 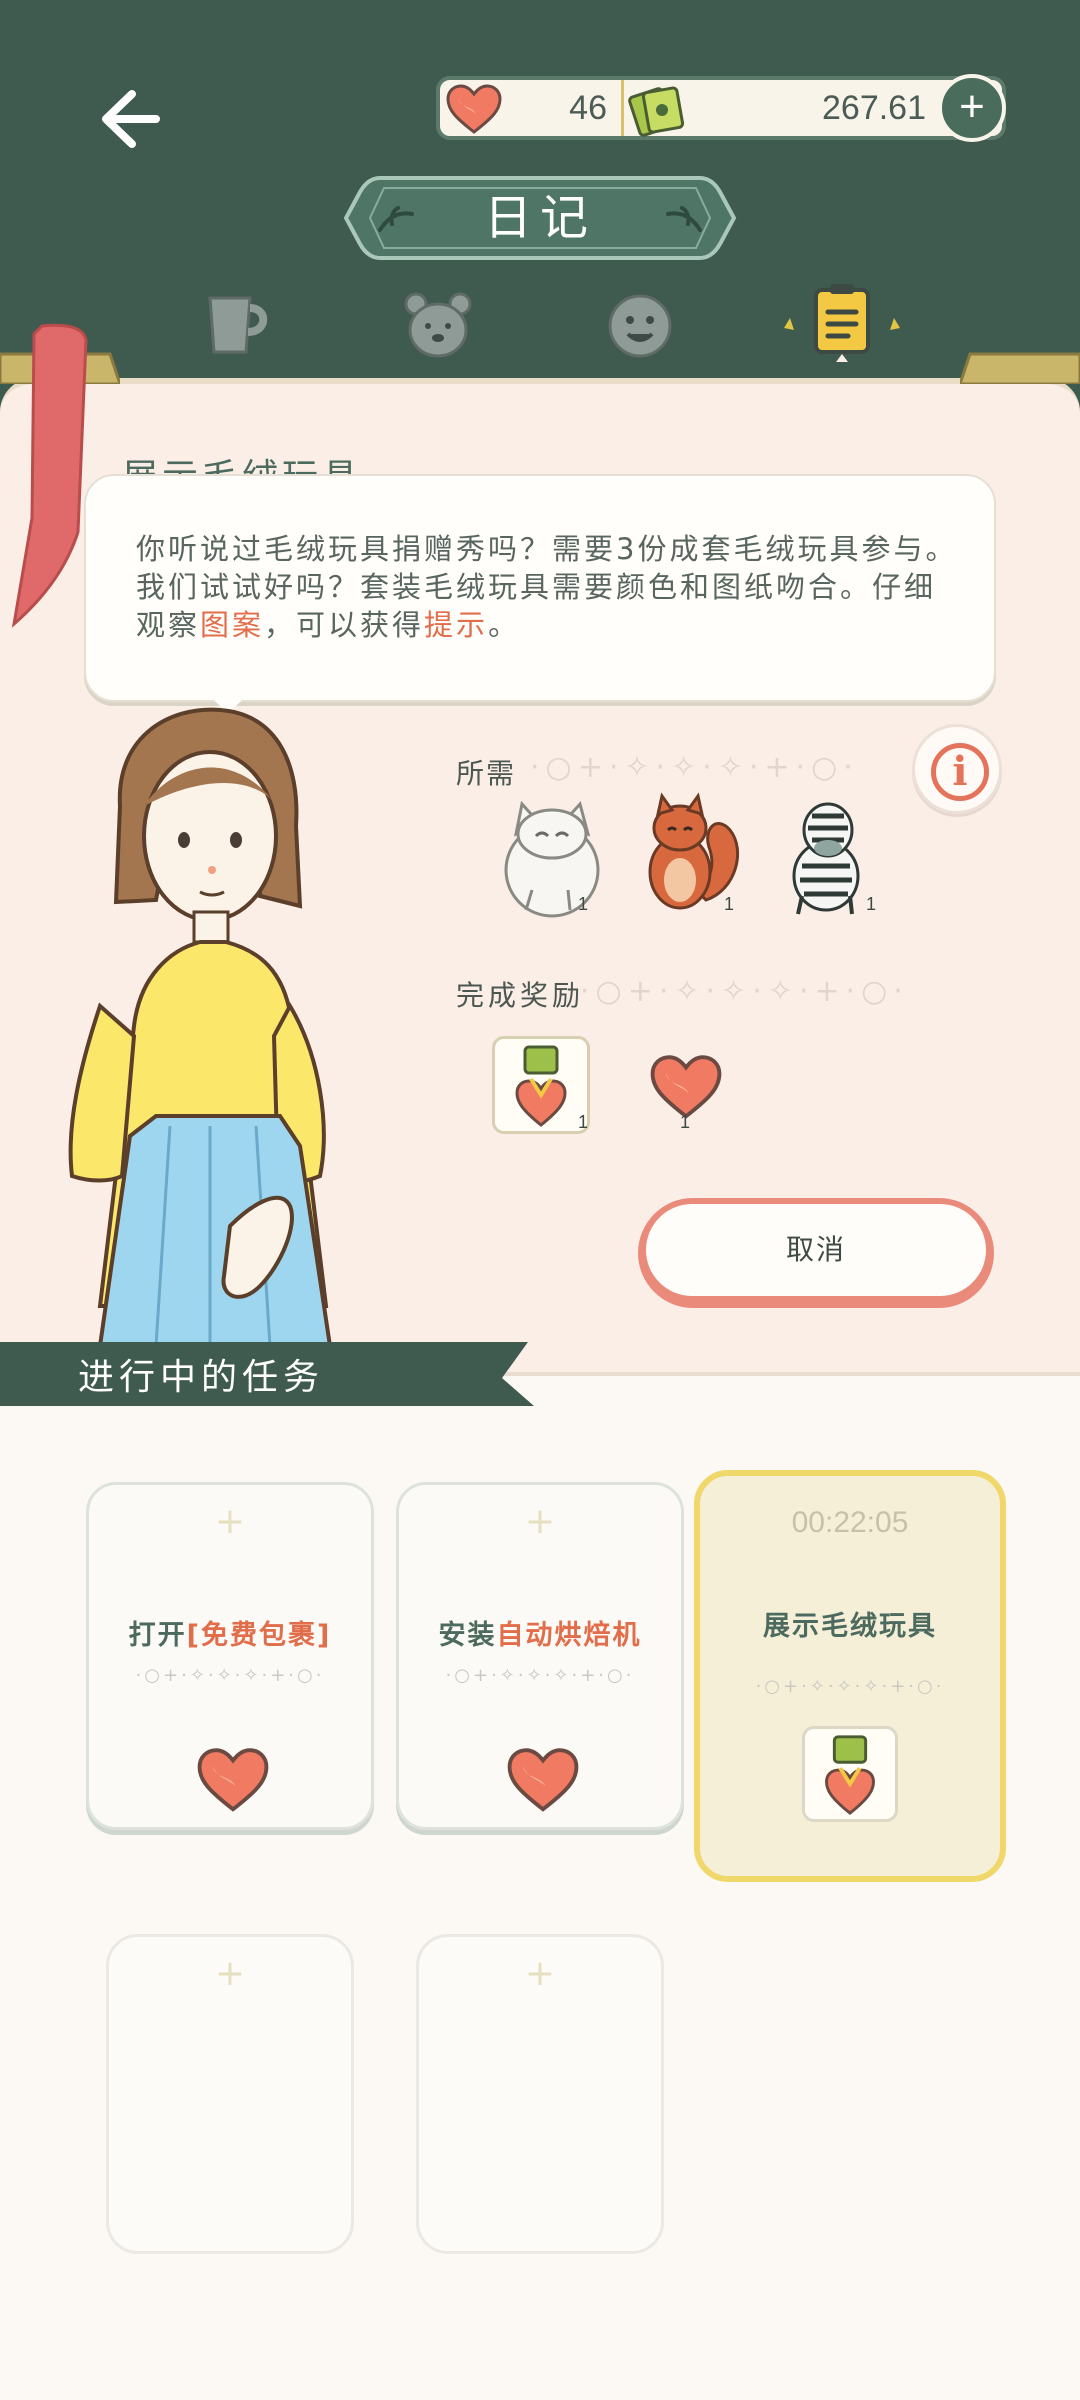 I want to click on heart-count: 46, so click(x=588, y=107).